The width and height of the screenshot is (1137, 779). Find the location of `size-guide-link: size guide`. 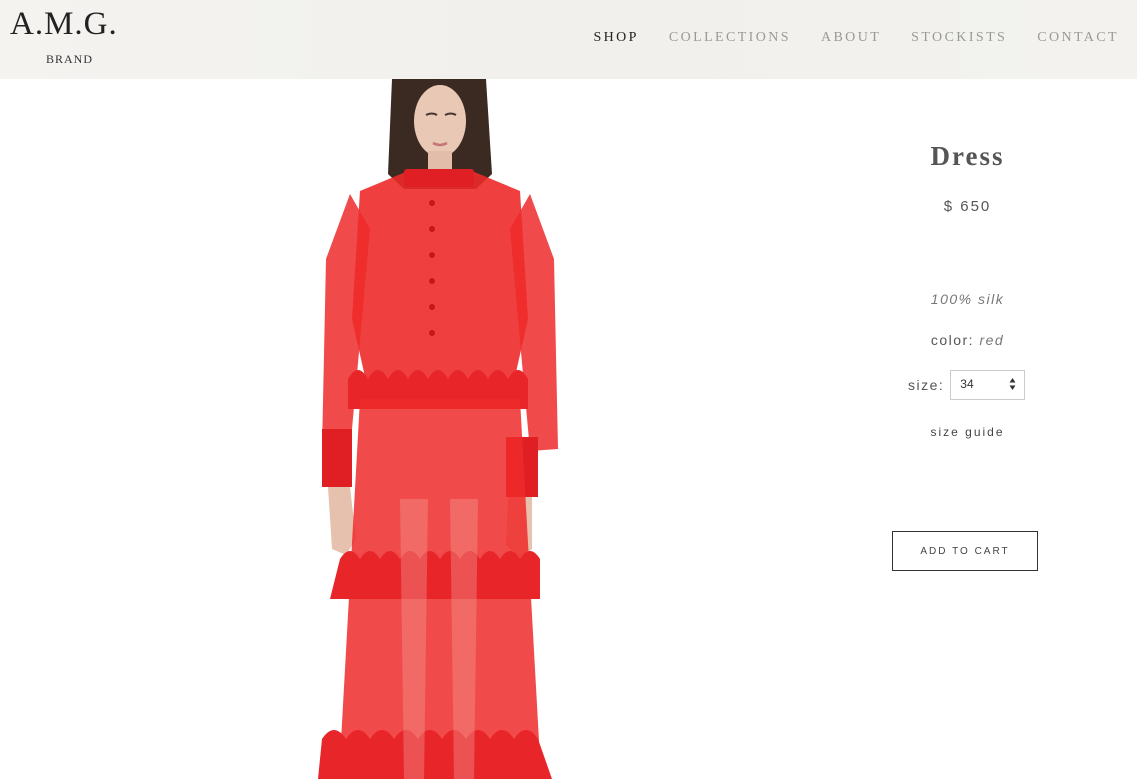

size-guide-link: size guide is located at coordinates (967, 432).